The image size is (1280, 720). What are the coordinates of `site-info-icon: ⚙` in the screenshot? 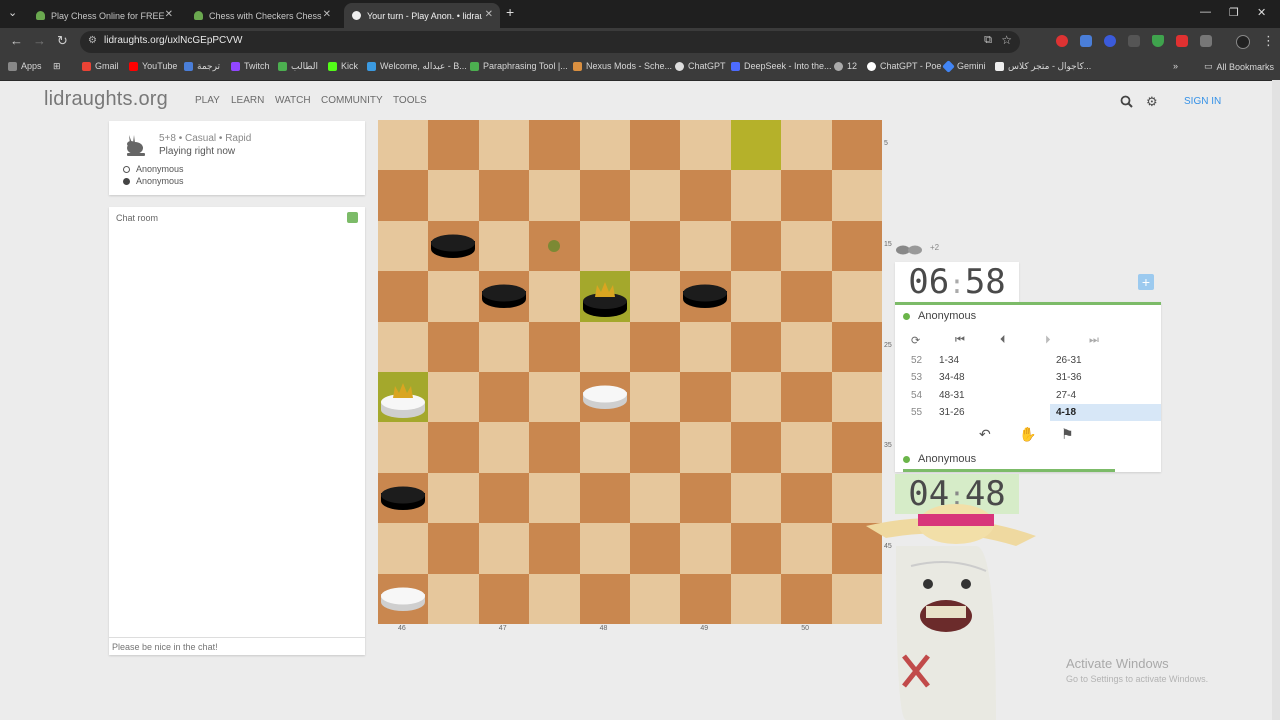 It's located at (92, 40).